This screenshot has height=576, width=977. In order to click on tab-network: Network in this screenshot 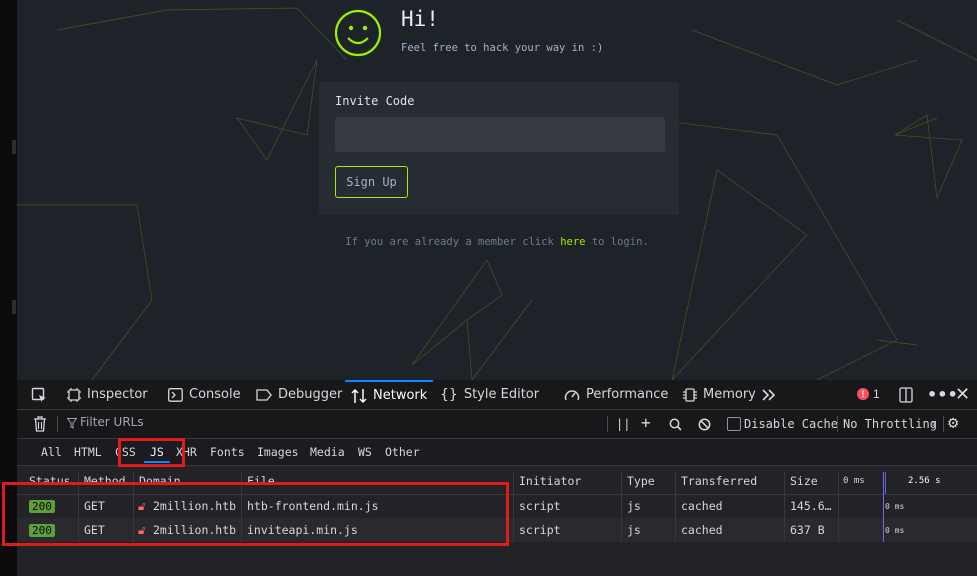, I will do `click(389, 394)`.